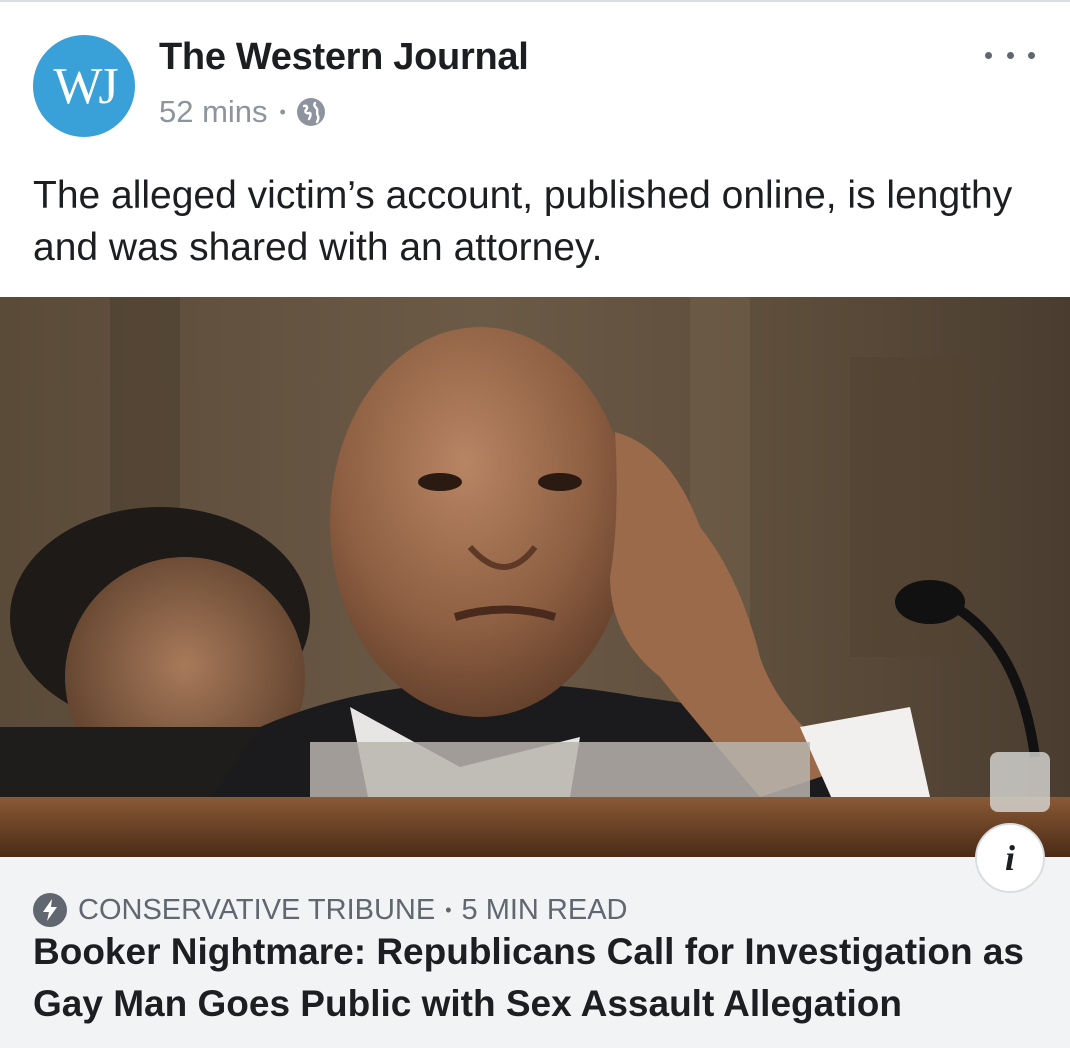 This screenshot has height=1048, width=1070. I want to click on post-meta: 52 mins •, so click(242, 112).